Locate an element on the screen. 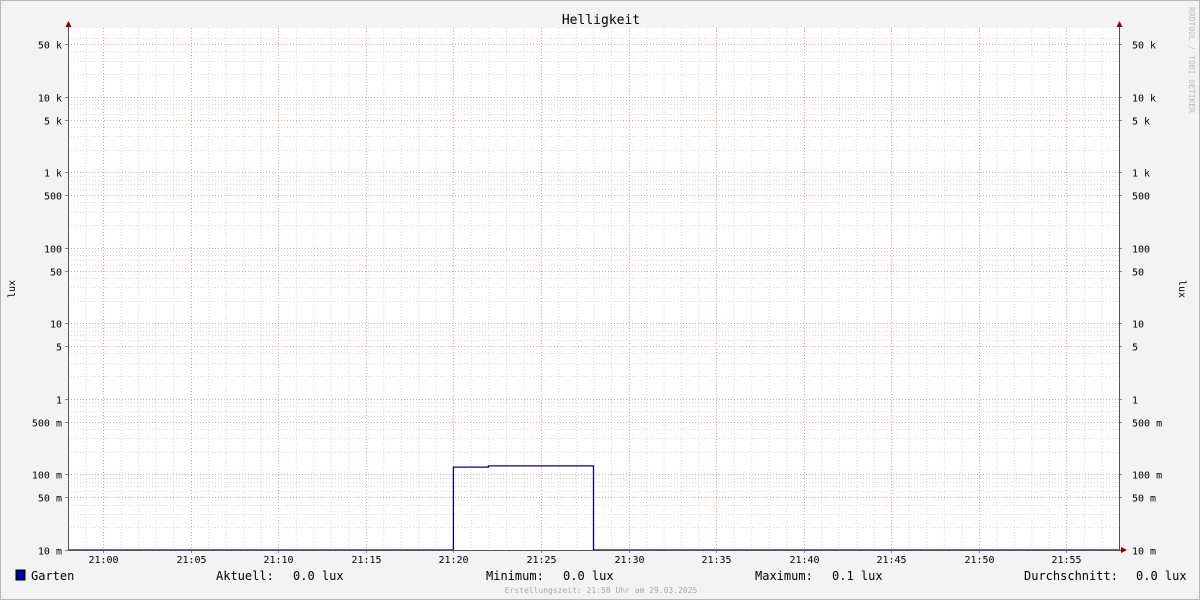  x-tick-label: 21:05 is located at coordinates (191, 560).